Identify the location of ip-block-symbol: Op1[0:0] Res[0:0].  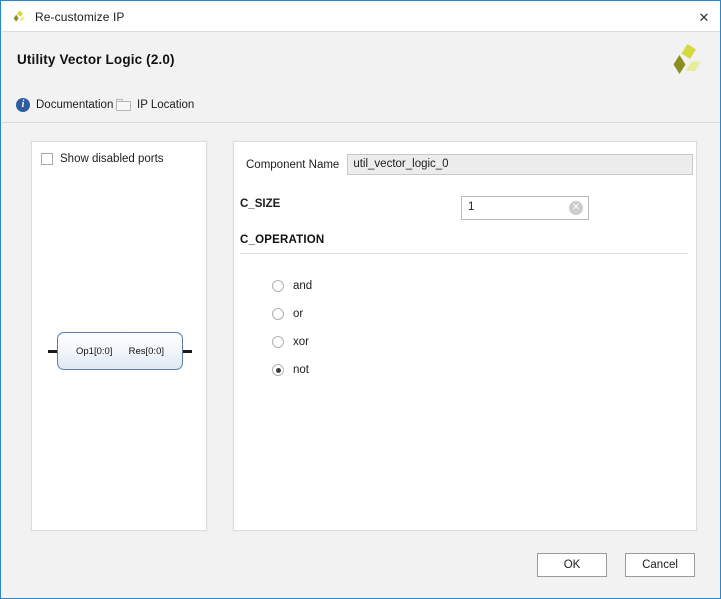
(120, 352).